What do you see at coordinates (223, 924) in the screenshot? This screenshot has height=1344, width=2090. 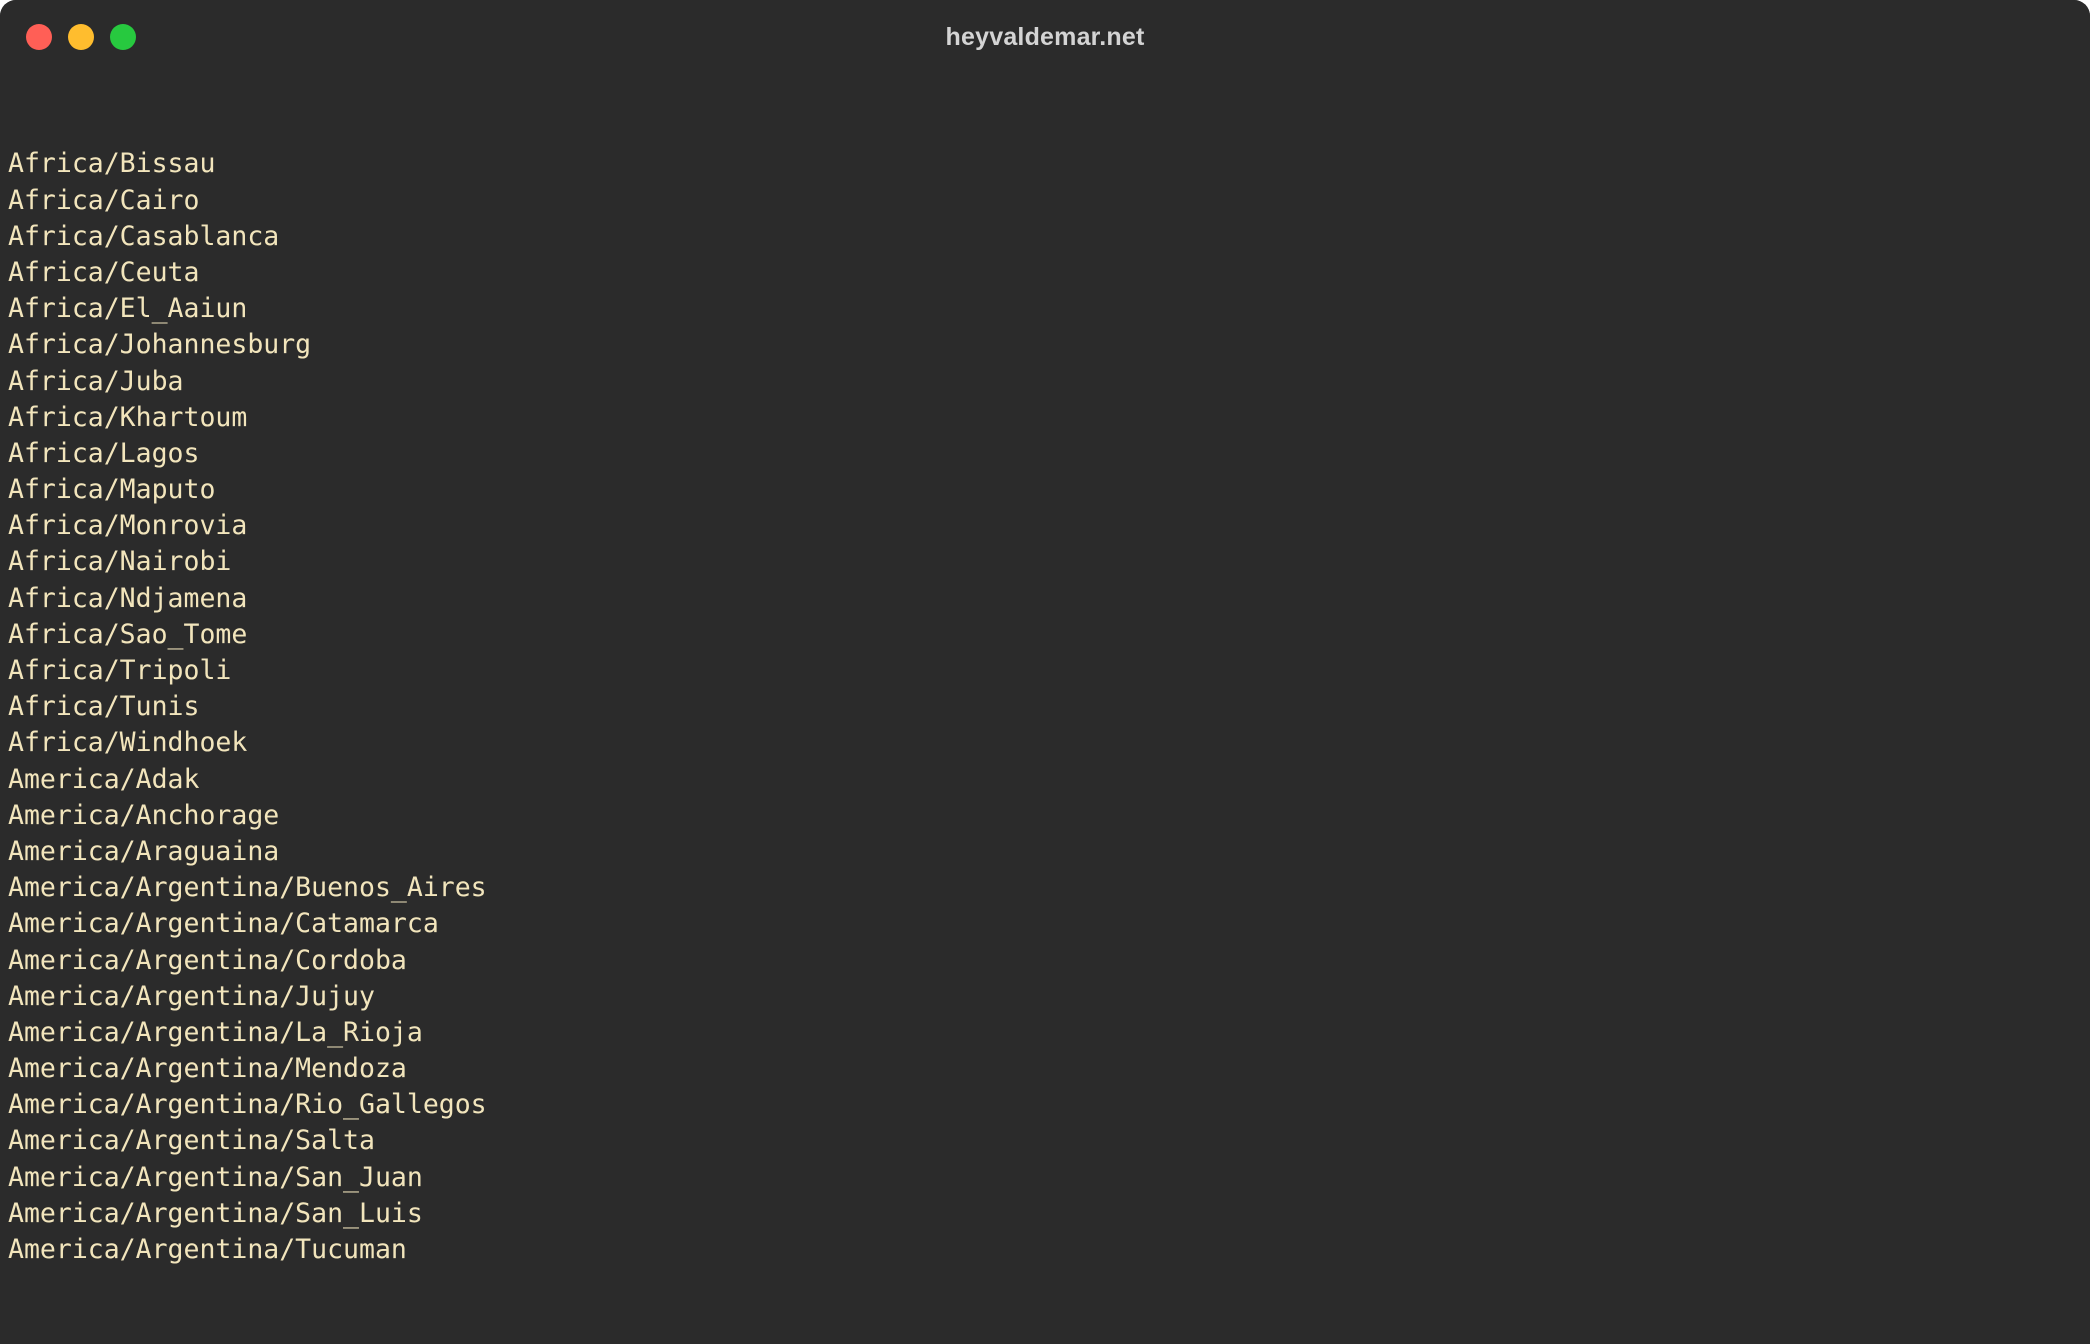 I see `timezone-line: America/Argentina/Catamarca` at bounding box center [223, 924].